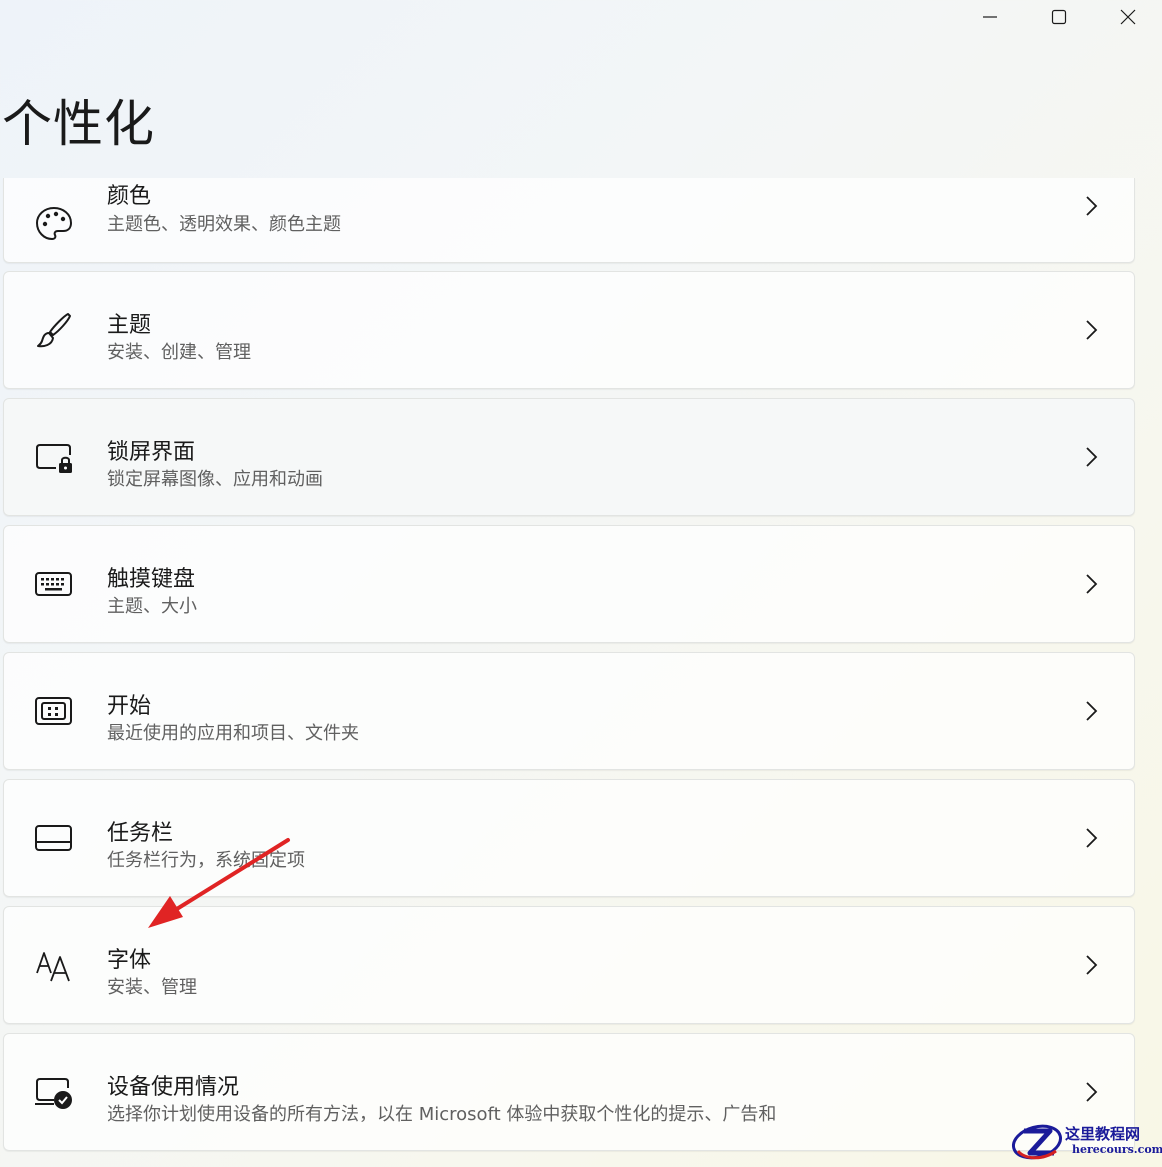 The image size is (1162, 1167). Describe the element at coordinates (569, 220) in the screenshot. I see `settings-item-colors: 颜色 主题色、透明效果、颜色主题` at that location.